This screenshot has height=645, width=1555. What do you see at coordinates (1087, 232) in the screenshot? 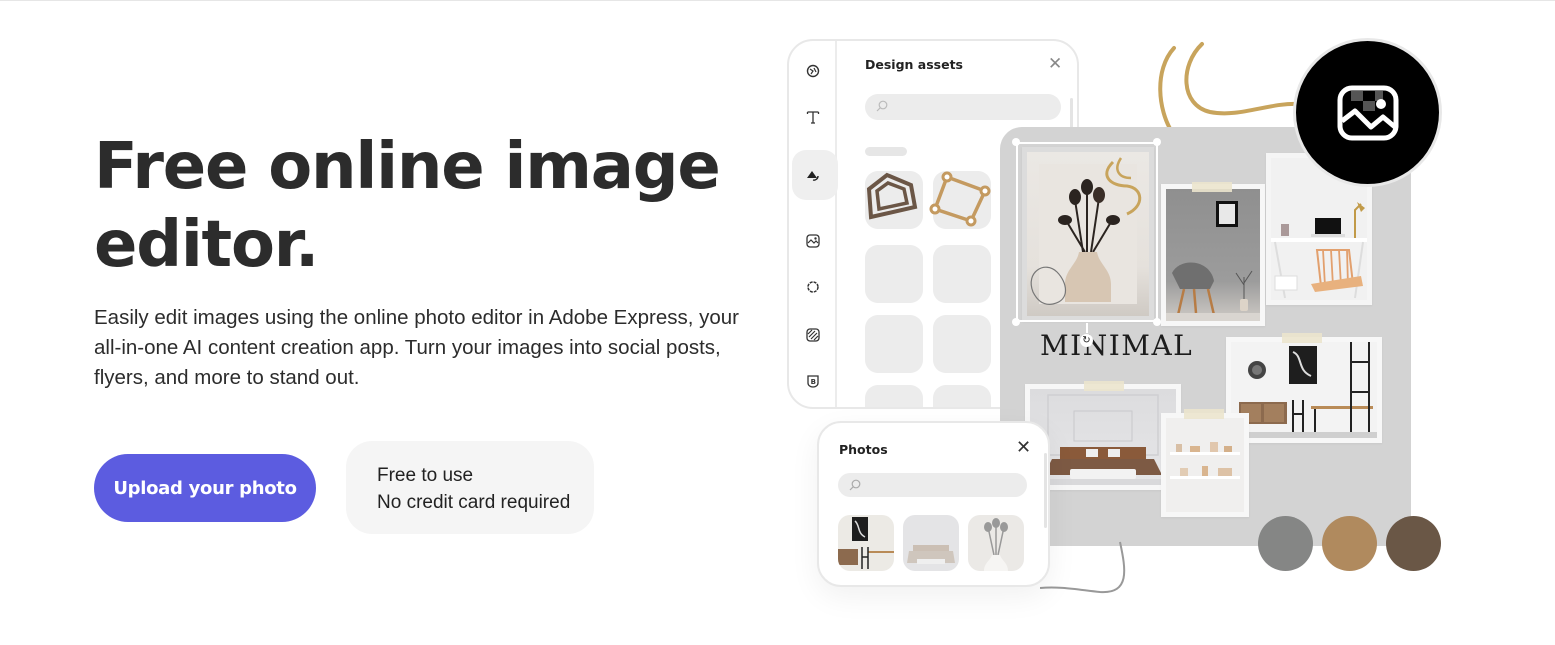
I see `selection-frame` at bounding box center [1087, 232].